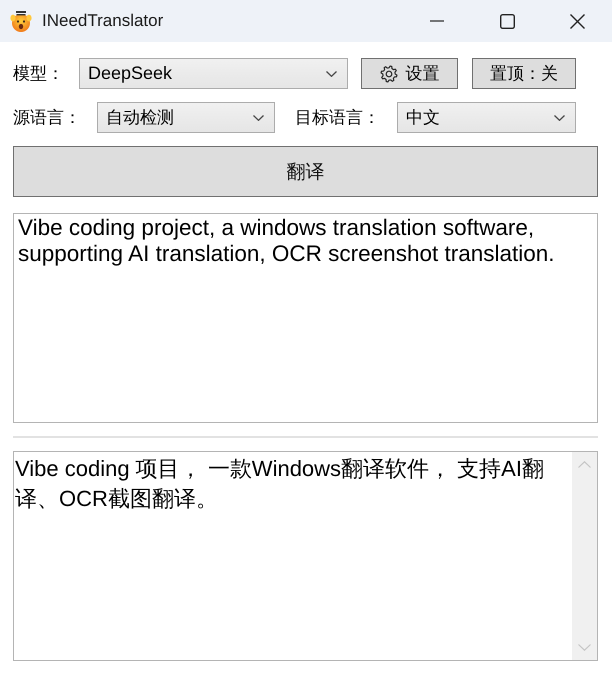  What do you see at coordinates (486, 117) in the screenshot?
I see `target-language-dropdown: 中文` at bounding box center [486, 117].